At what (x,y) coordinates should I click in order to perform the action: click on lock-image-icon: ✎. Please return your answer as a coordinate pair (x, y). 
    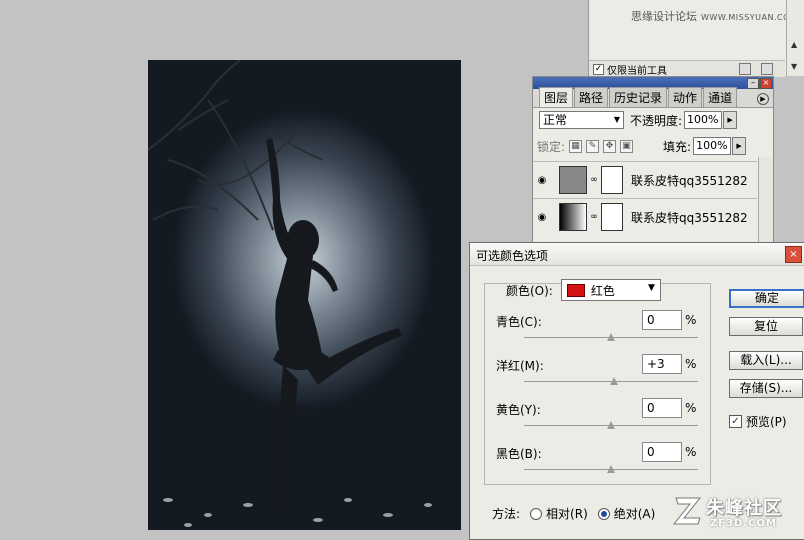
    Looking at the image, I should click on (593, 146).